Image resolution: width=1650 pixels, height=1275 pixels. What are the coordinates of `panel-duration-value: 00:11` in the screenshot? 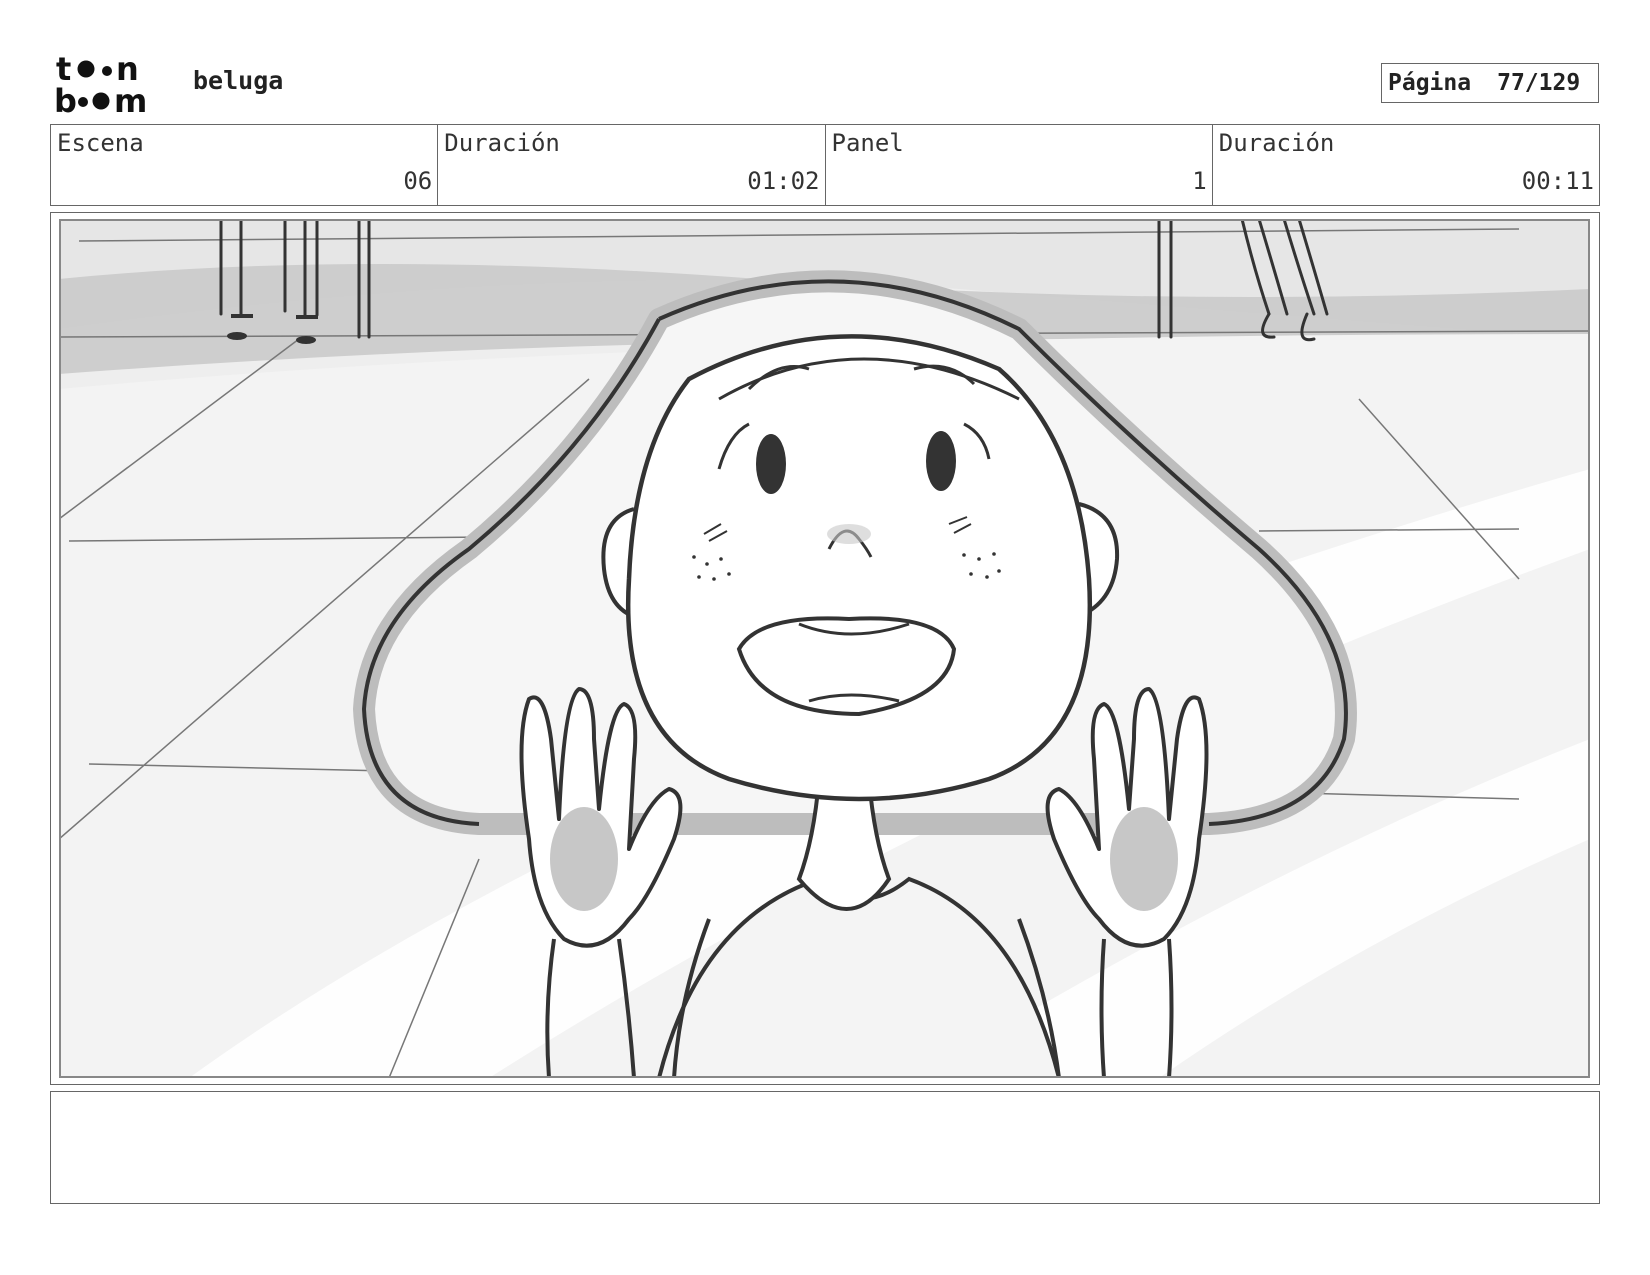 It's located at (1557, 181).